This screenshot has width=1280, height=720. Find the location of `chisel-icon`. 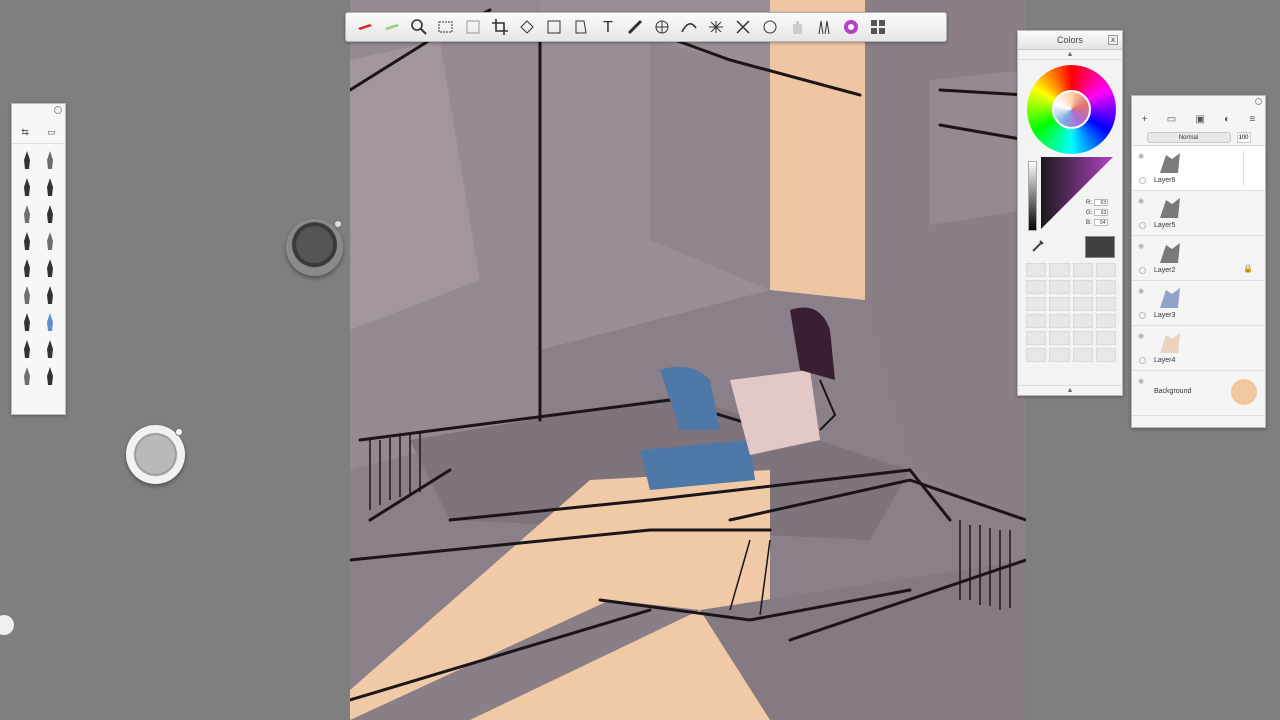

chisel-icon is located at coordinates (27, 294).